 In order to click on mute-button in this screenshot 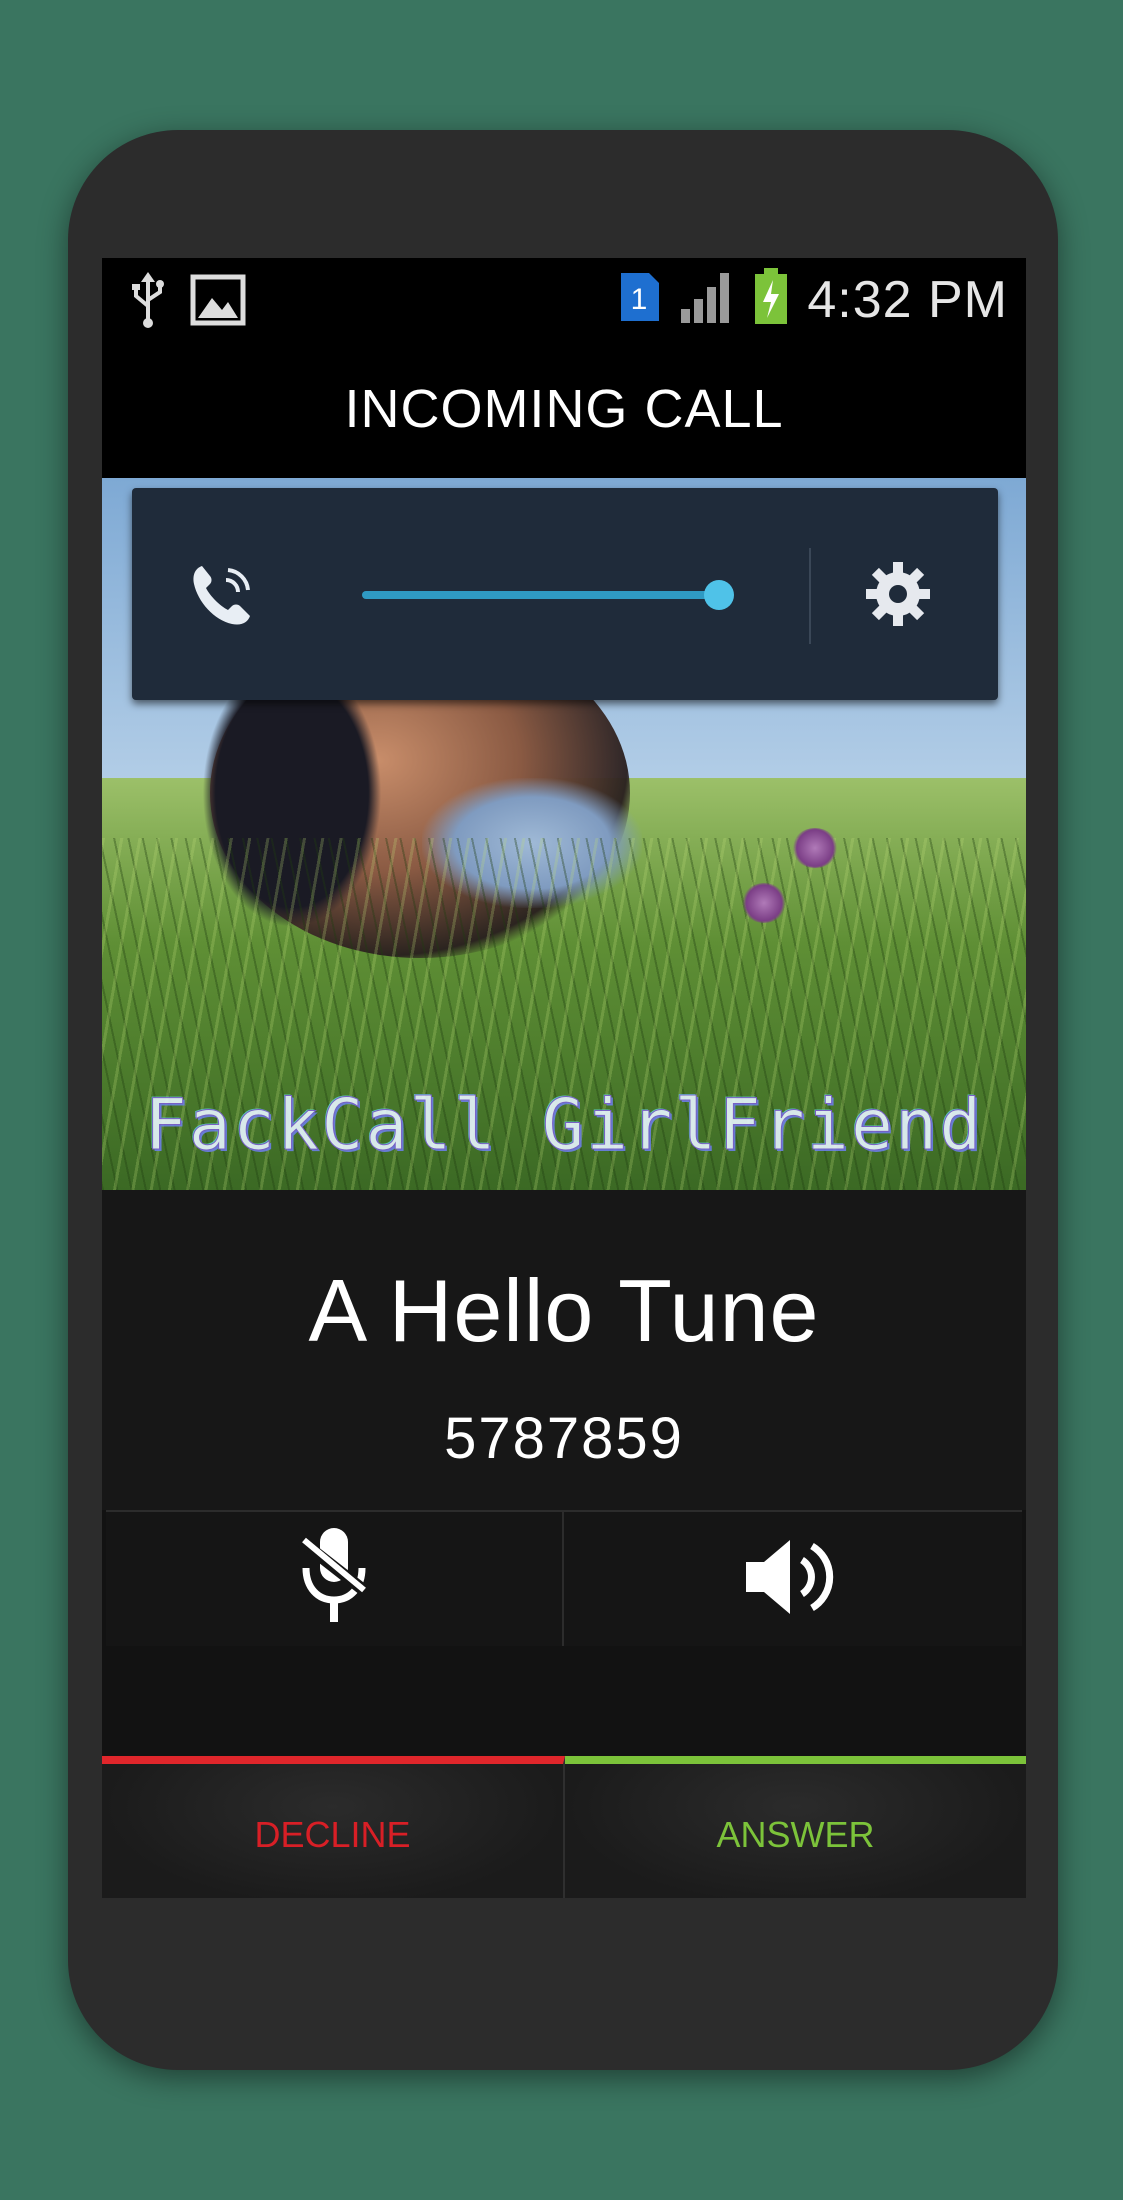, I will do `click(335, 1579)`.